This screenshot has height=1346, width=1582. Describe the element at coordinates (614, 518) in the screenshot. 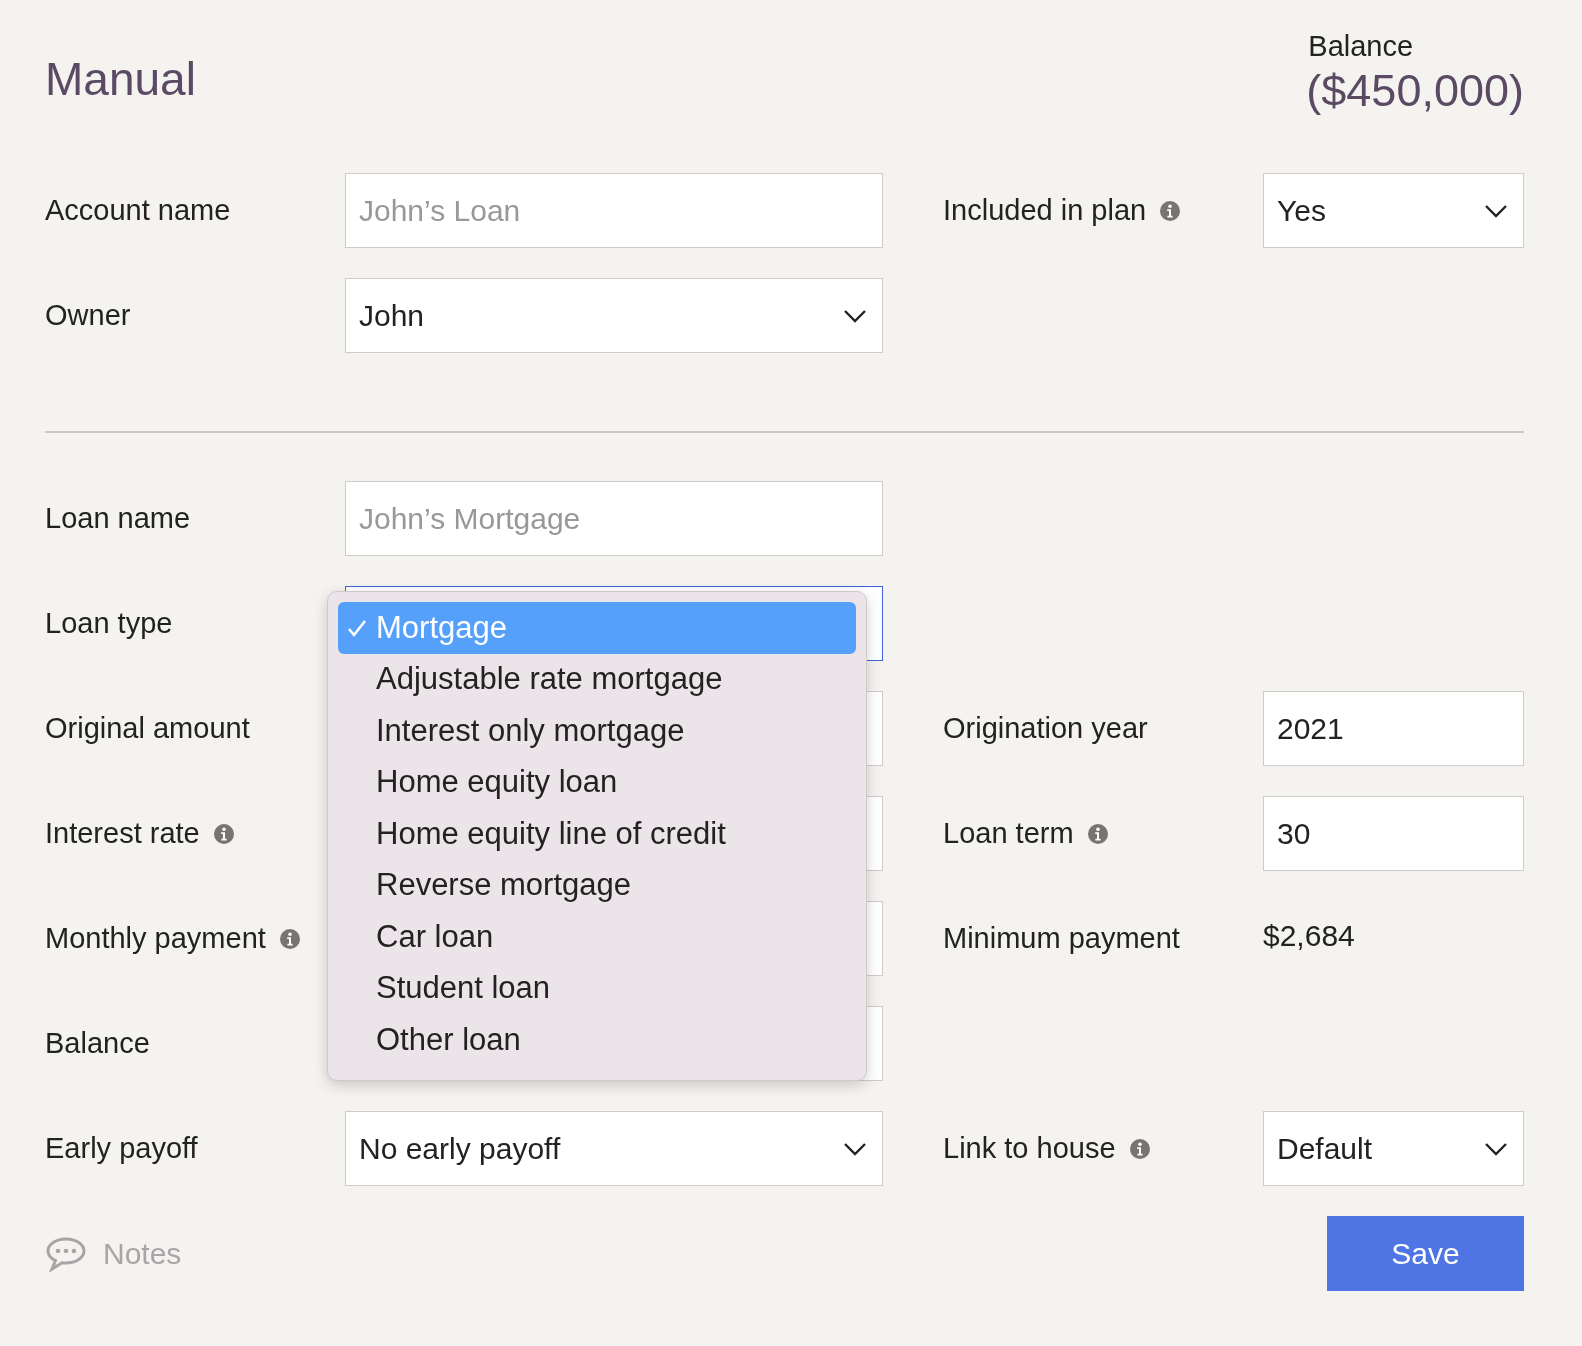

I see `text-field: John’s Mortgage` at that location.